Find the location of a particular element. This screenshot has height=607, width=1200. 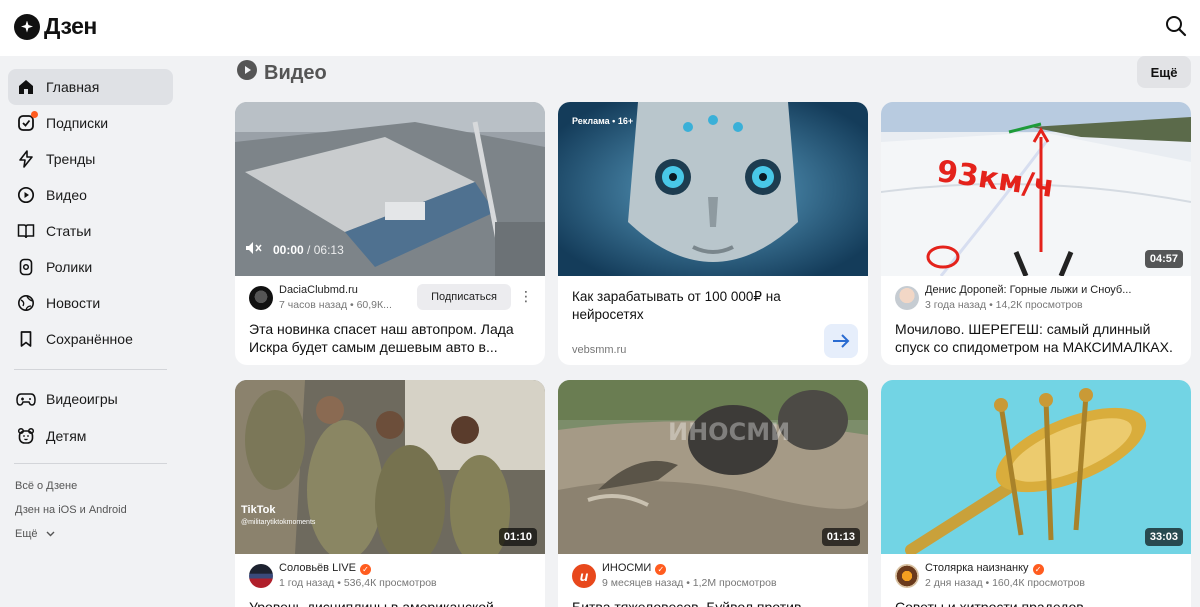

more-options-icon: ⋮ is located at coordinates (526, 296).